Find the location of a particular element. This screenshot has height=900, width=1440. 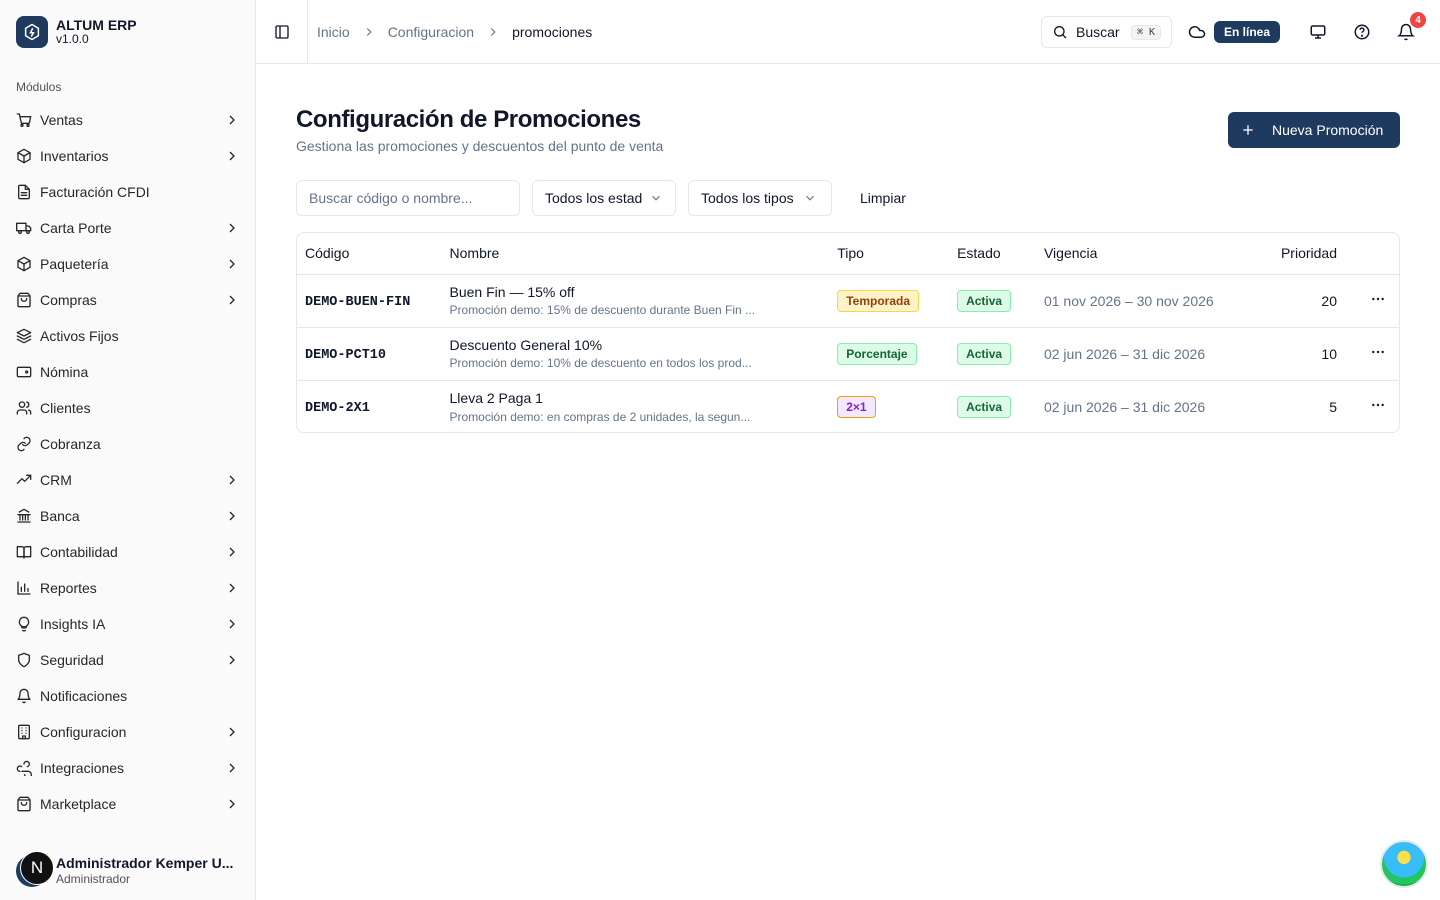

search-icon is located at coordinates (1060, 32).